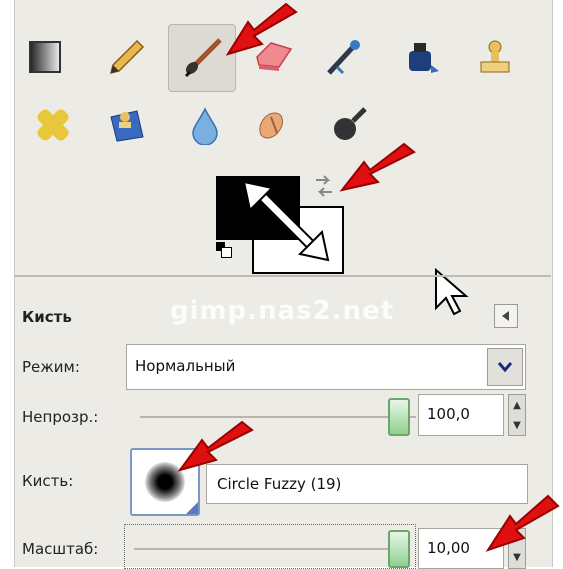  Describe the element at coordinates (51, 367) in the screenshot. I see `mode-label: Режим:` at that location.